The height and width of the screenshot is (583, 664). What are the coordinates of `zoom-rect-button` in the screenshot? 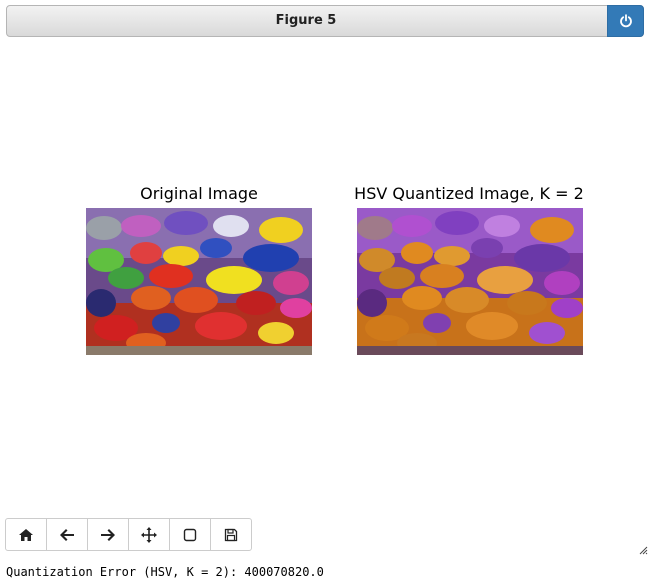 It's located at (190, 534).